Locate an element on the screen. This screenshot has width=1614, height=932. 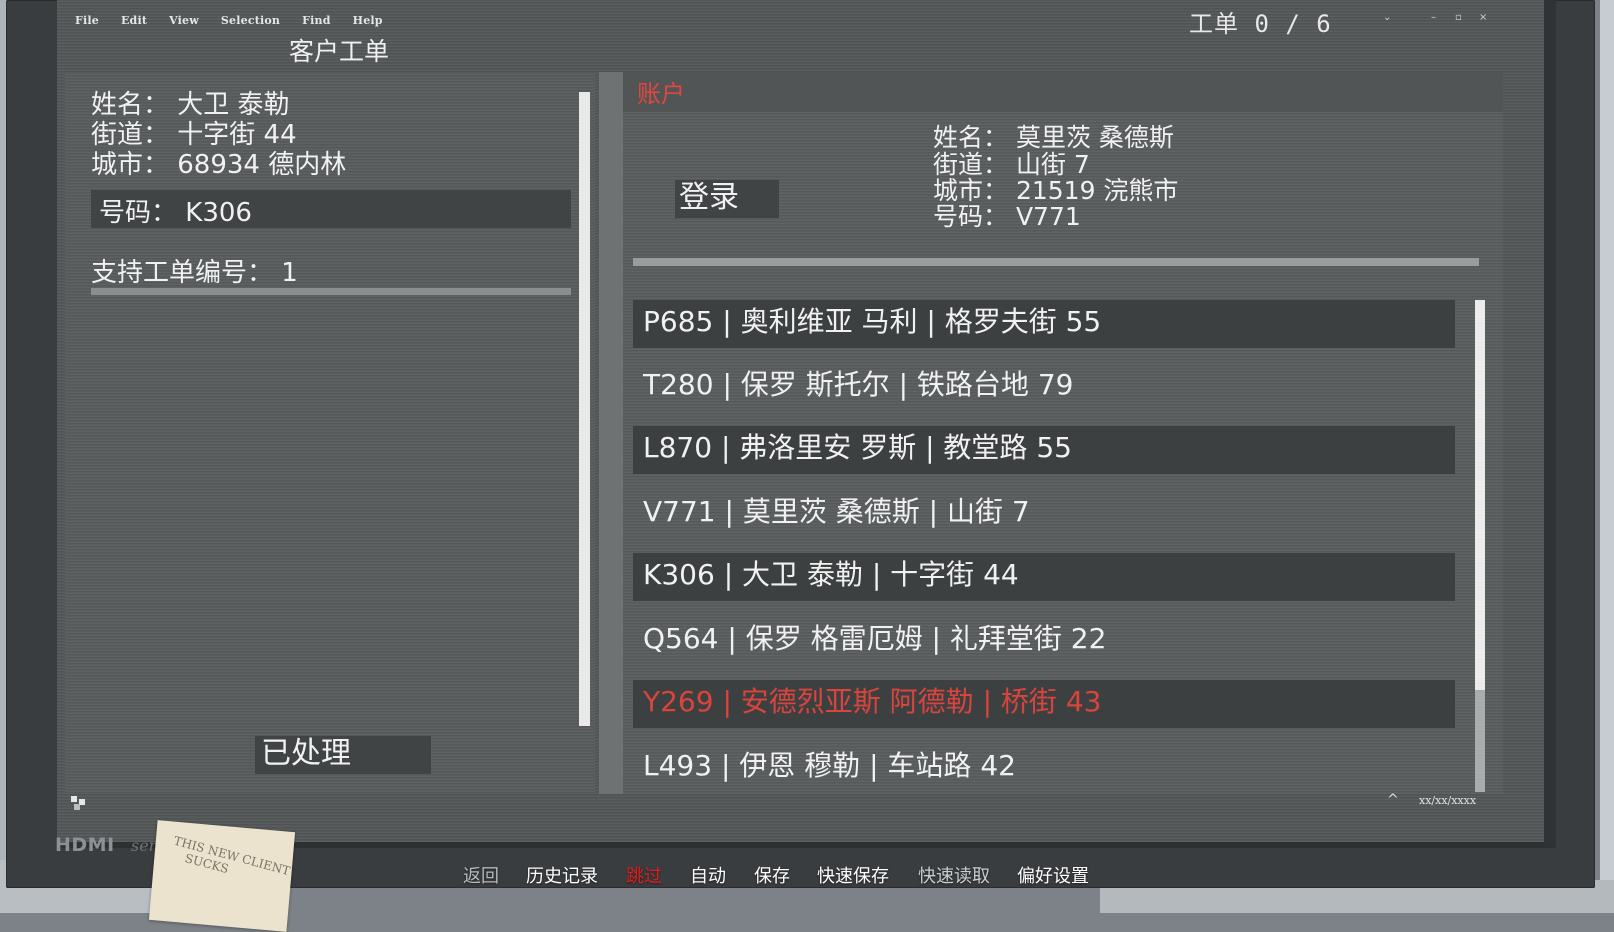
save-button: 保存 is located at coordinates (772, 875).